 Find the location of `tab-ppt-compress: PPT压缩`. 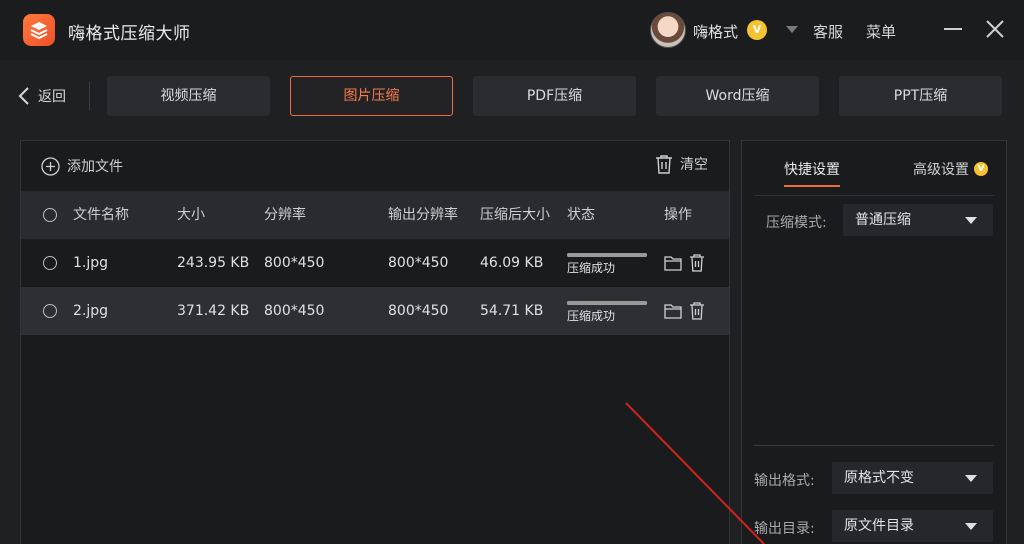

tab-ppt-compress: PPT压缩 is located at coordinates (920, 96).